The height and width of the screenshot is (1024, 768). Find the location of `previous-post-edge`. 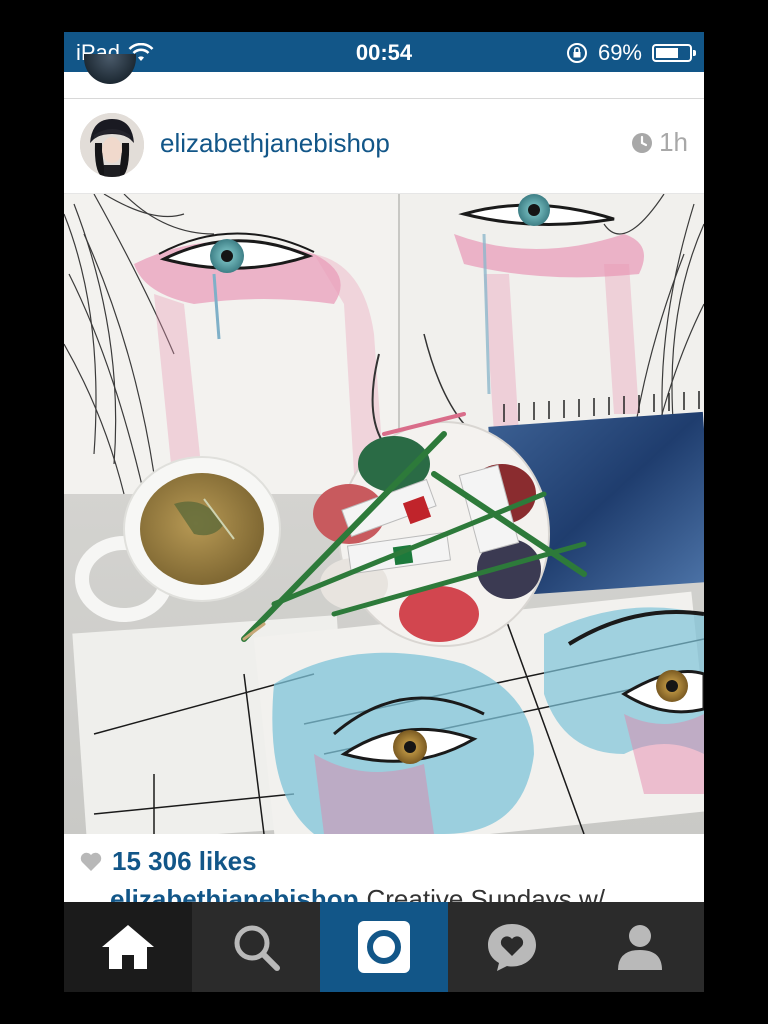

previous-post-edge is located at coordinates (384, 76).